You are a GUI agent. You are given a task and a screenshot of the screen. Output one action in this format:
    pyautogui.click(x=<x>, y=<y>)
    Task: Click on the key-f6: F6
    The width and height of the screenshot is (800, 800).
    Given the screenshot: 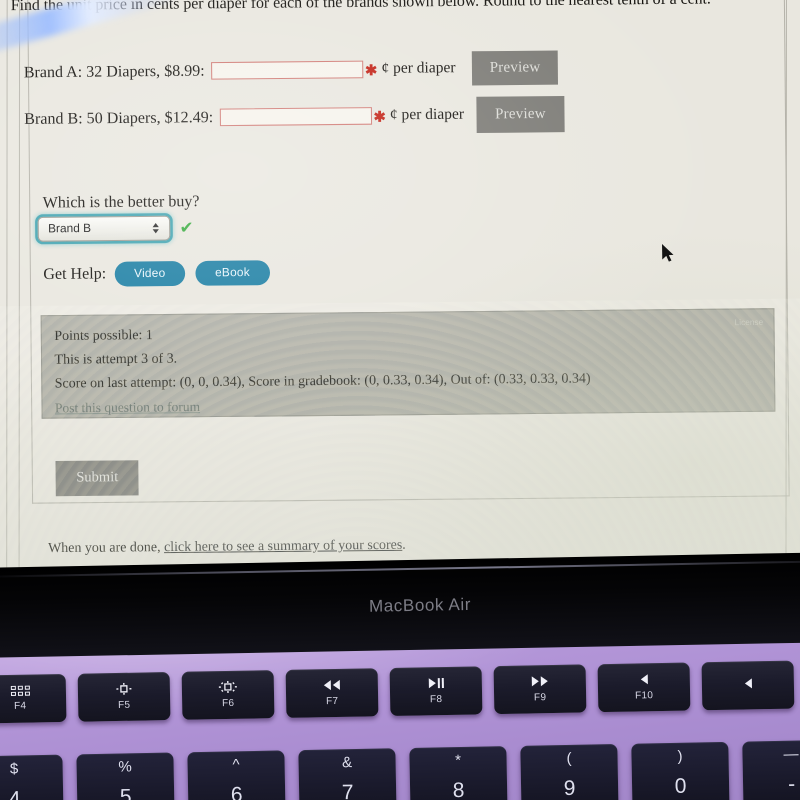 What is the action you would take?
    pyautogui.click(x=228, y=695)
    